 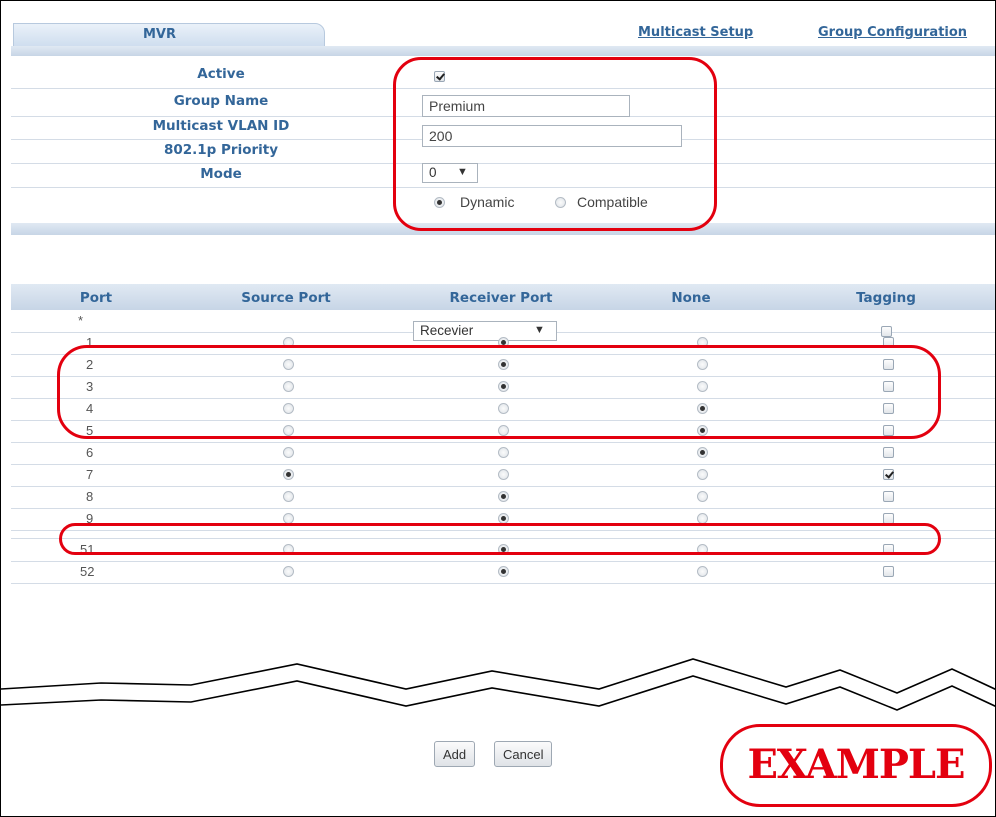 I want to click on example-stamp-text: EXAMPLE, so click(x=856, y=764).